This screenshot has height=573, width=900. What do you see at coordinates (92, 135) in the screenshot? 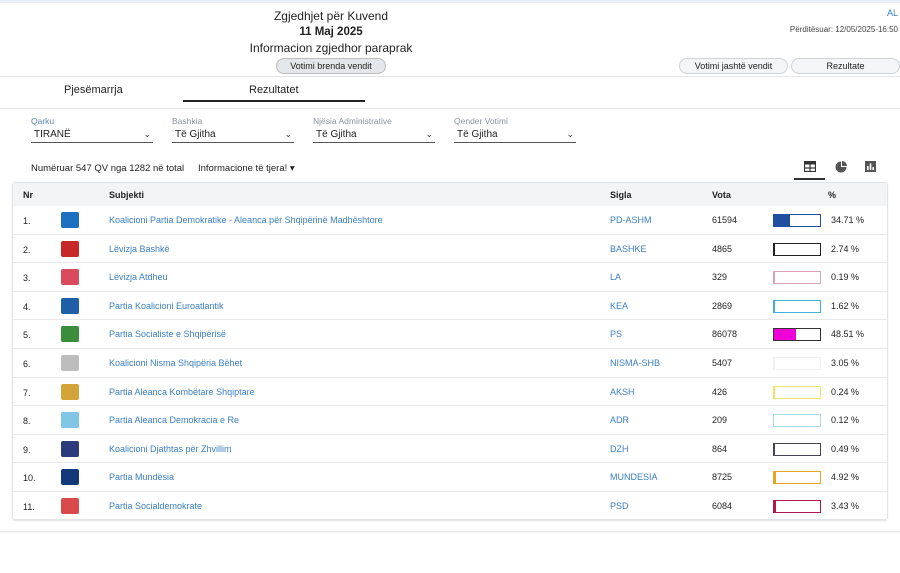
I see `filter-qarku-value: TIRANË ⌄` at bounding box center [92, 135].